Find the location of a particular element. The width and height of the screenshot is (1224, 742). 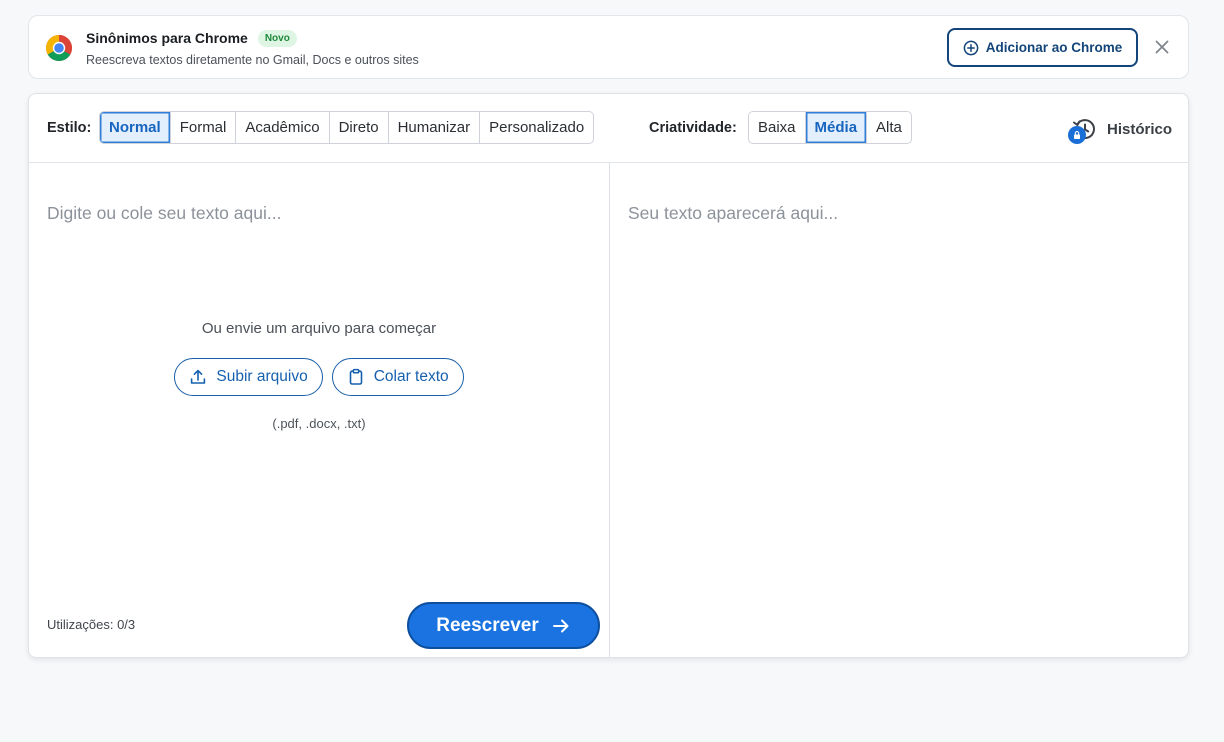

creativity-option-media: Média is located at coordinates (836, 127).